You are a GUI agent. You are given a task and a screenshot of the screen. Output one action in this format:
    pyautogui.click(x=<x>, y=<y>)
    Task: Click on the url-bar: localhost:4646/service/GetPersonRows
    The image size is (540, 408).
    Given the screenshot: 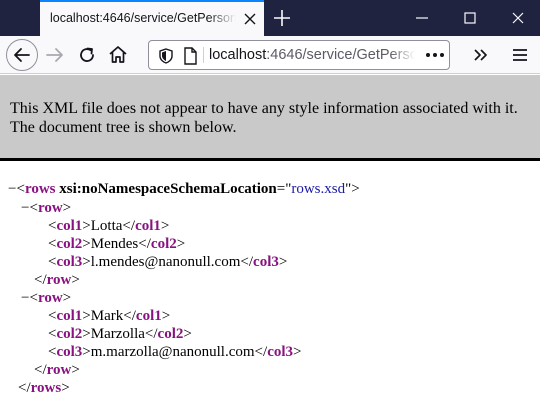 What is the action you would take?
    pyautogui.click(x=299, y=55)
    